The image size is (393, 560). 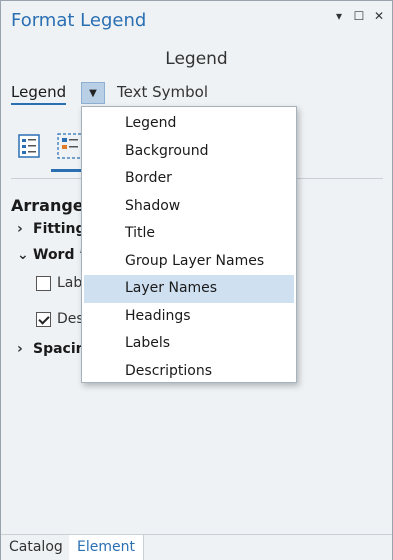 I want to click on descriptions-checkbox-row: Des, so click(x=60, y=319).